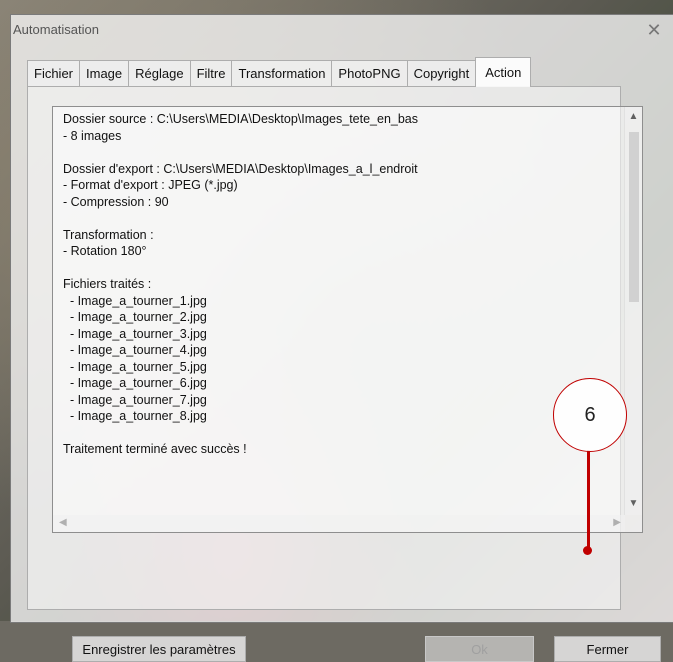  What do you see at coordinates (155, 449) in the screenshot?
I see `log-line: Traitement terminé avec succès !` at bounding box center [155, 449].